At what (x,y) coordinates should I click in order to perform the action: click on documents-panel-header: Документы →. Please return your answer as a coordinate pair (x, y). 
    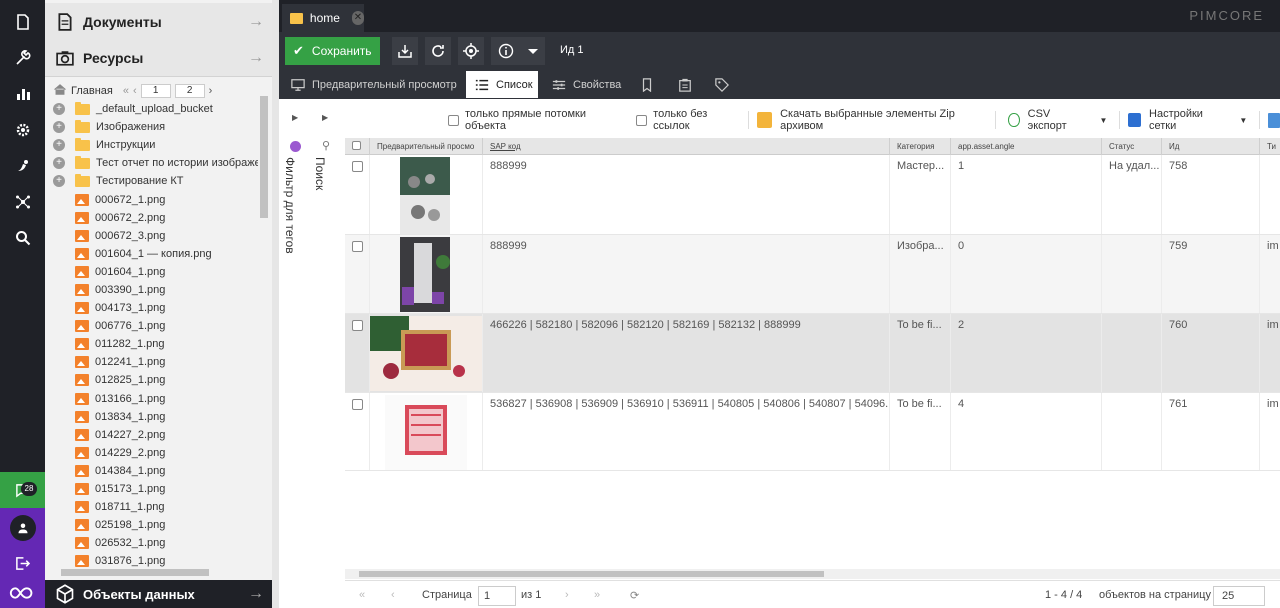
    Looking at the image, I should click on (158, 22).